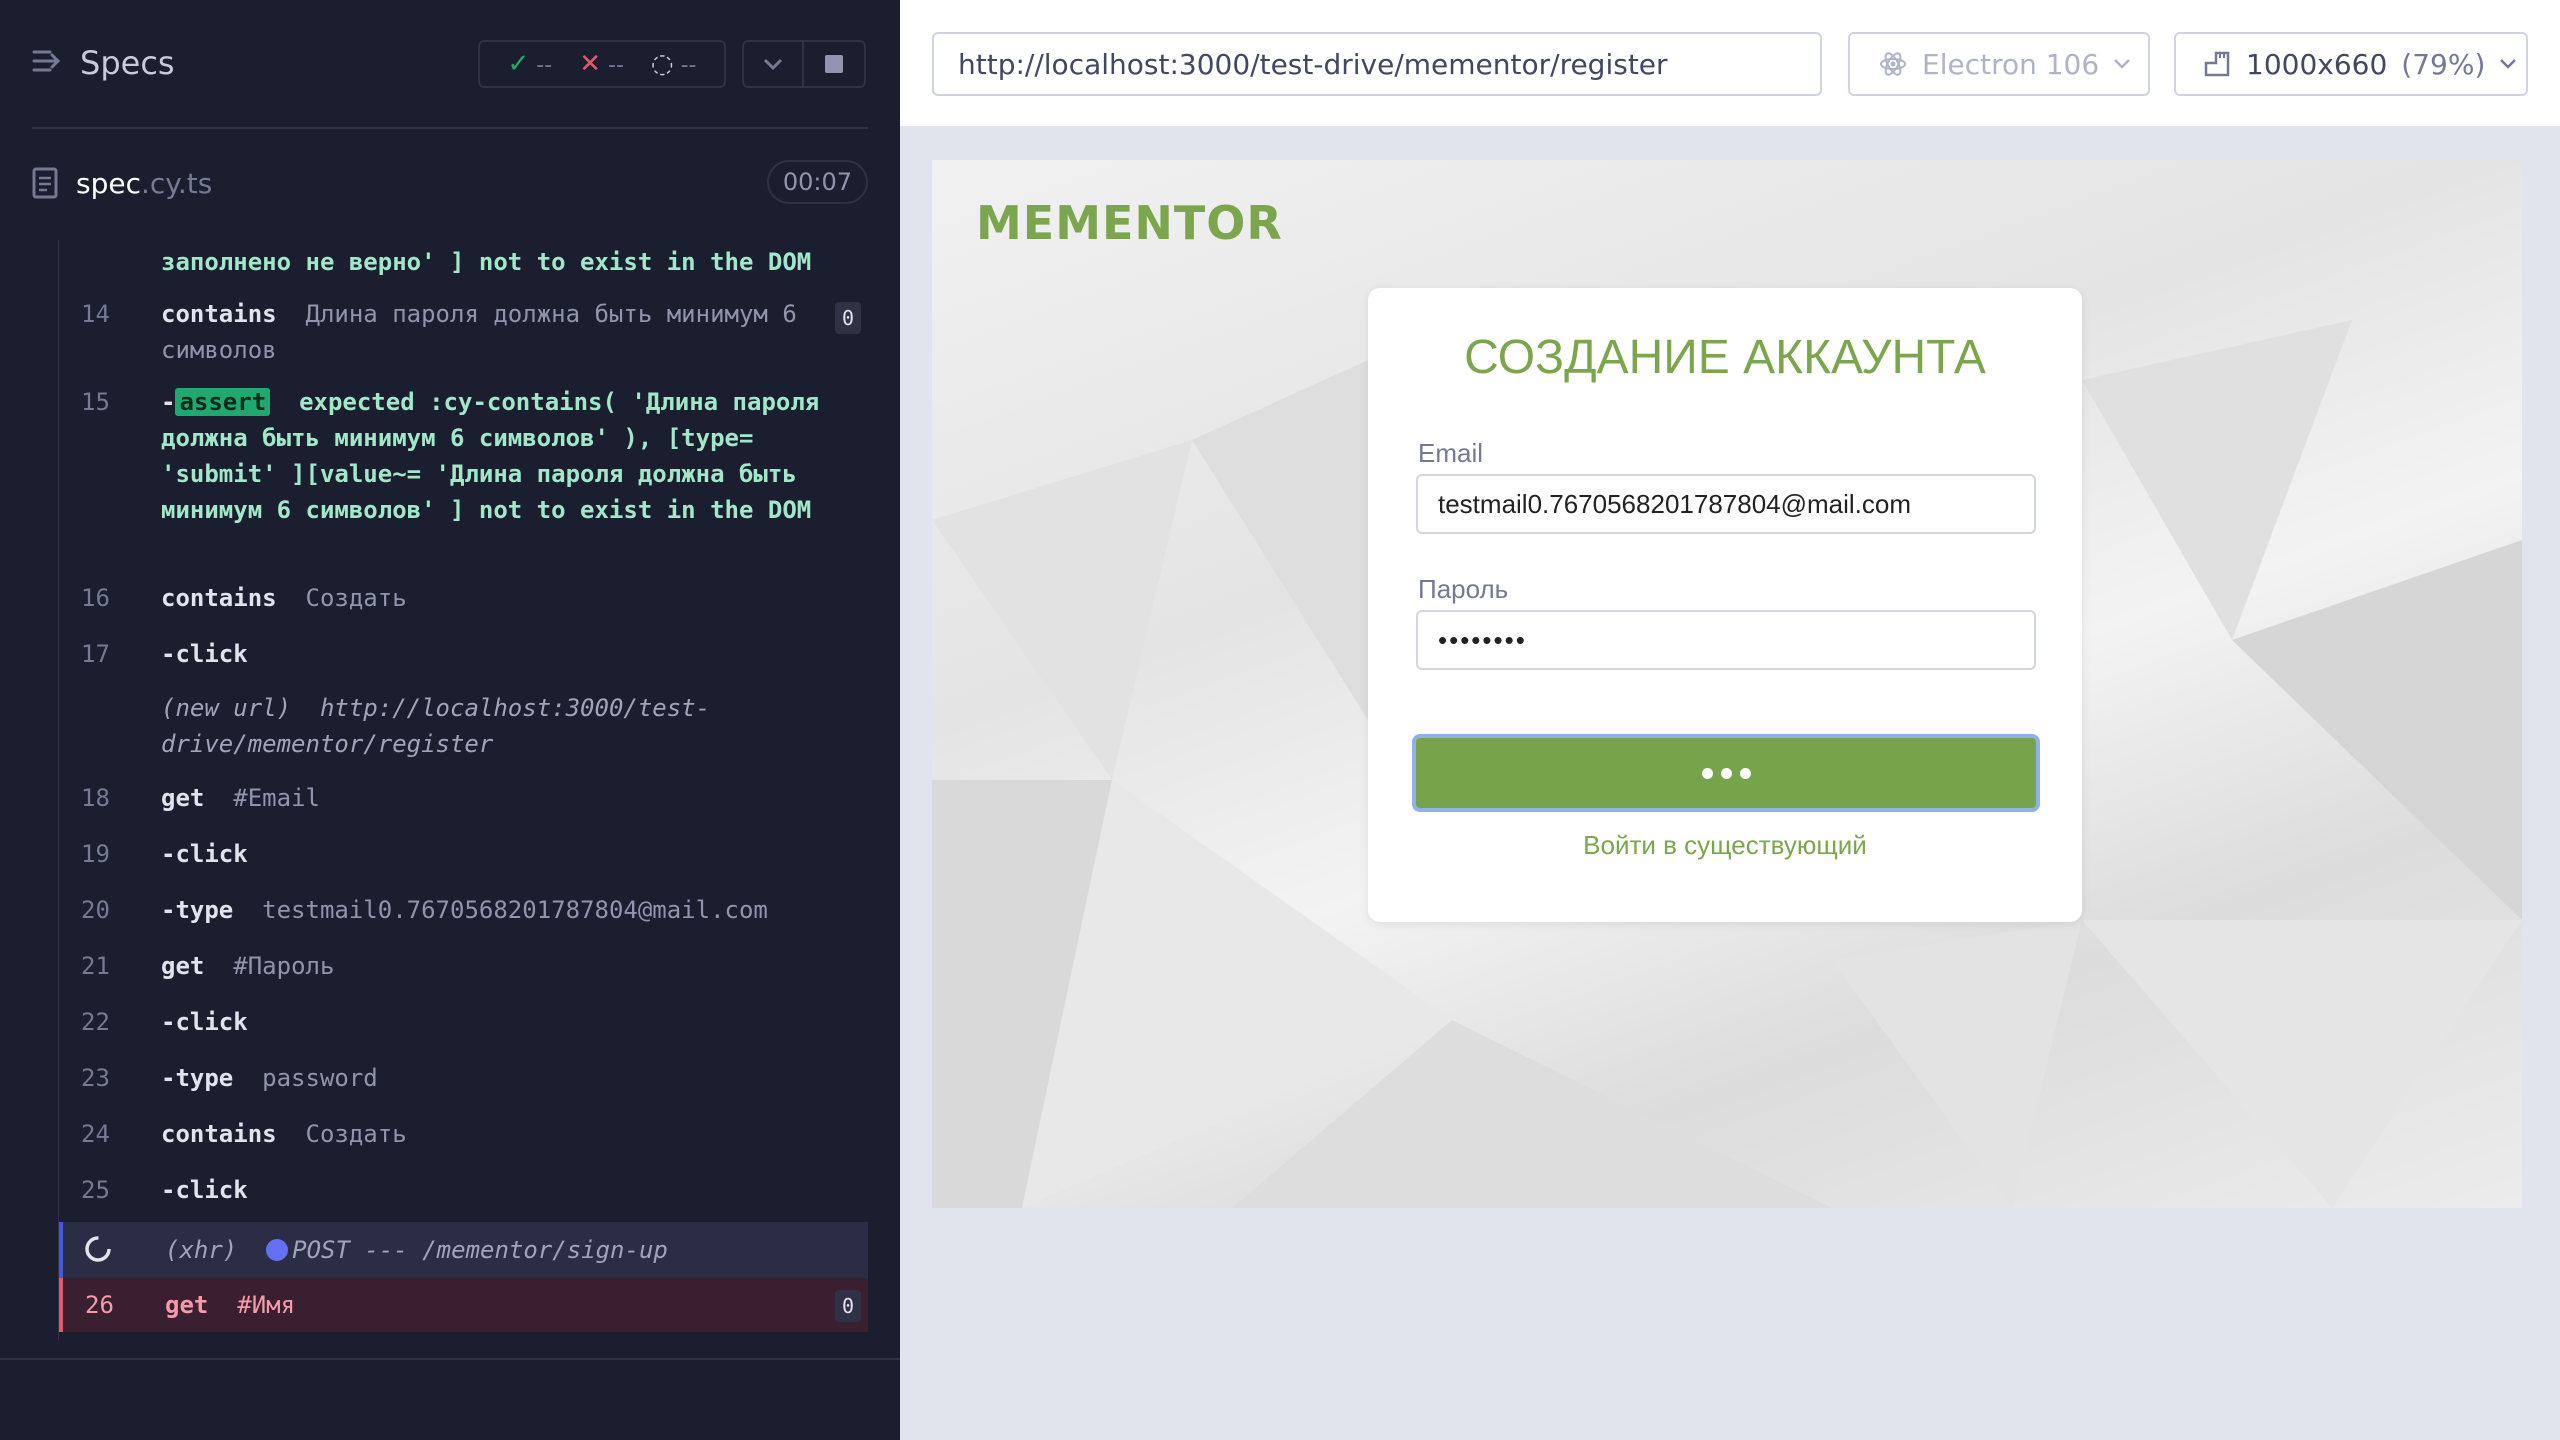 Image resolution: width=2560 pixels, height=1440 pixels. I want to click on password-label: Пароль, so click(1463, 589).